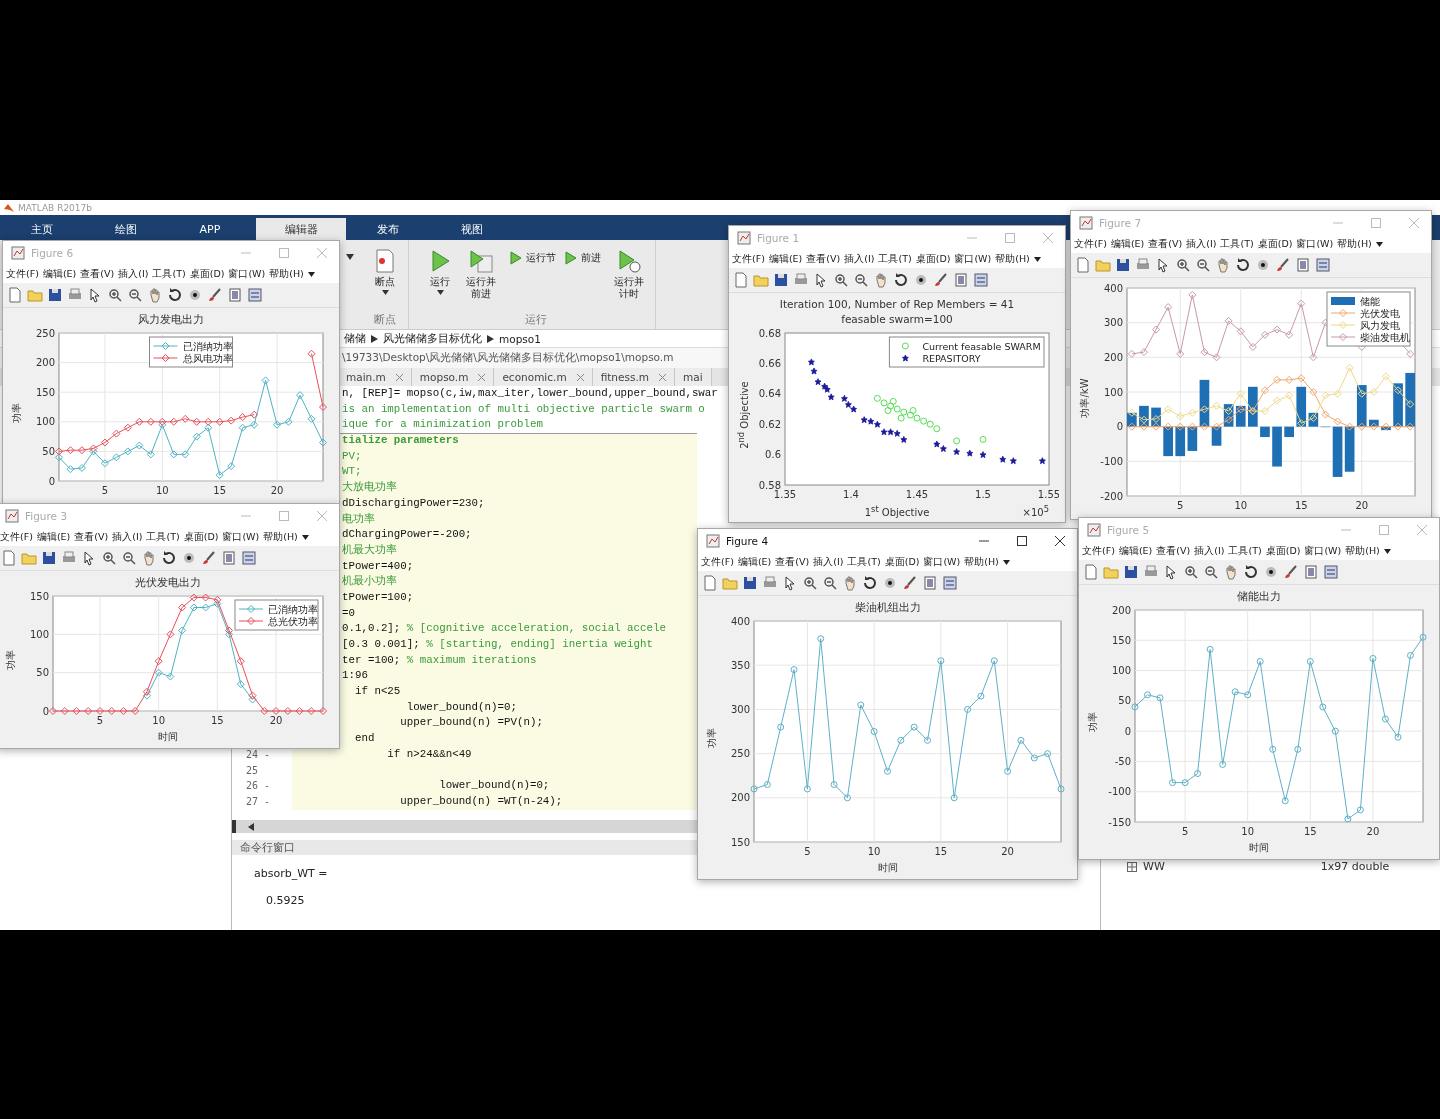 This screenshot has height=1119, width=1440. What do you see at coordinates (126, 229) in the screenshot?
I see `ribbon-tab: 绘图` at bounding box center [126, 229].